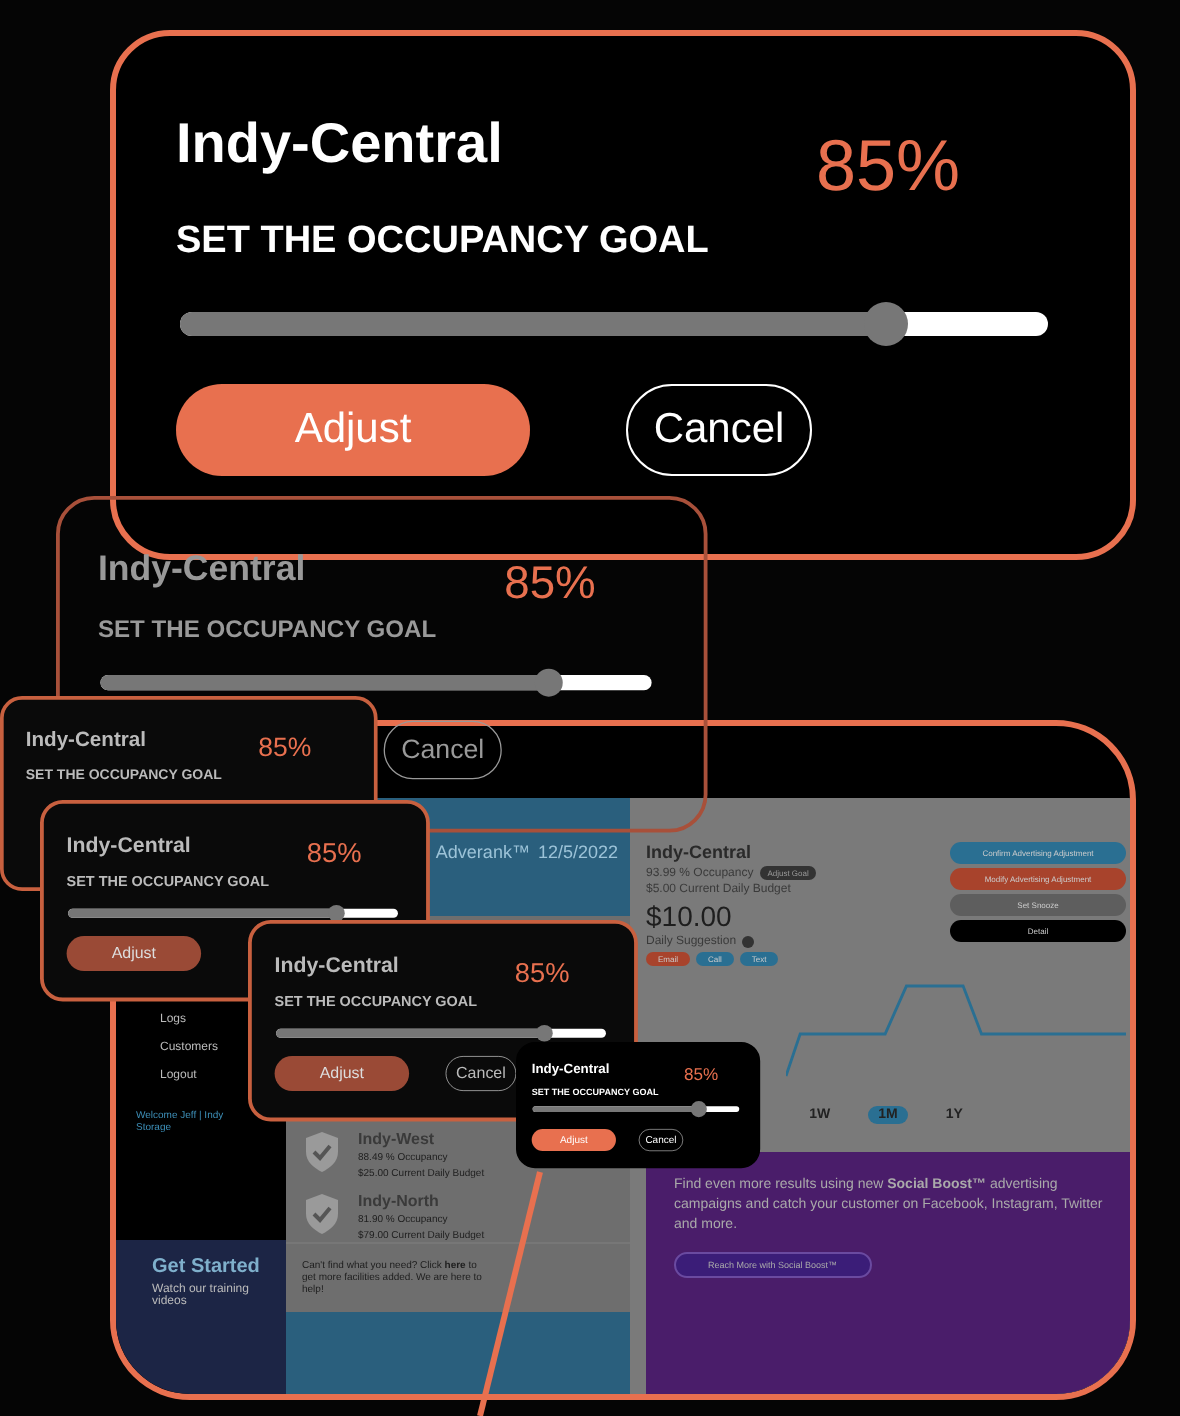 The width and height of the screenshot is (1180, 1416). What do you see at coordinates (700, 852) in the screenshot?
I see `facility-name: Indy-Central` at bounding box center [700, 852].